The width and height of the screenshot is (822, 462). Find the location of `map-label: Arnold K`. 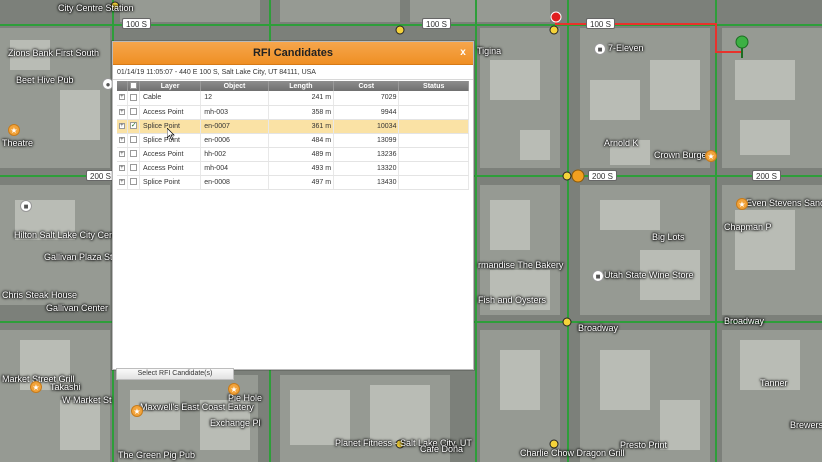

map-label: Arnold K is located at coordinates (621, 143).